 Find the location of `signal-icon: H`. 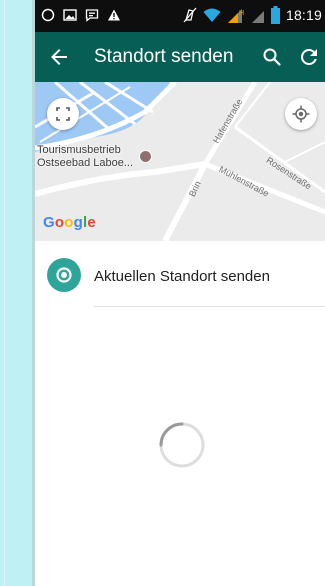

signal-icon: H is located at coordinates (235, 16).